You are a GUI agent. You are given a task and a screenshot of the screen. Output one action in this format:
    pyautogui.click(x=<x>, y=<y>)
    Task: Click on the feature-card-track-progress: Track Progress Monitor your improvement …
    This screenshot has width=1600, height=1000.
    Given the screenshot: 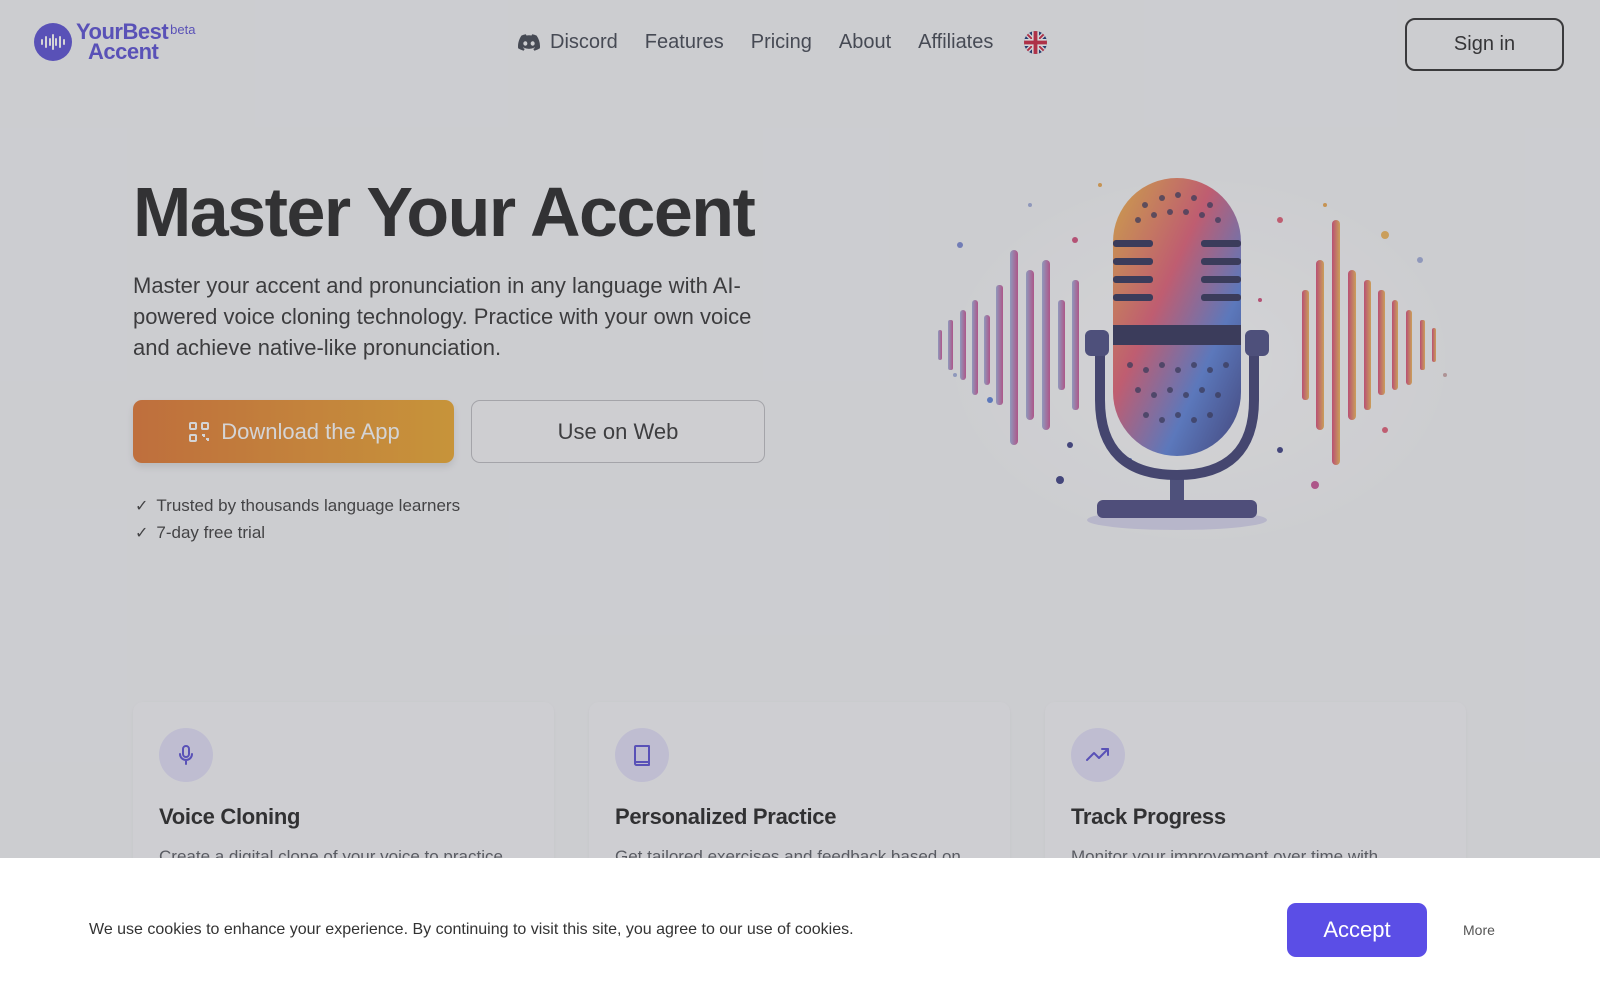 What is the action you would take?
    pyautogui.click(x=1255, y=792)
    